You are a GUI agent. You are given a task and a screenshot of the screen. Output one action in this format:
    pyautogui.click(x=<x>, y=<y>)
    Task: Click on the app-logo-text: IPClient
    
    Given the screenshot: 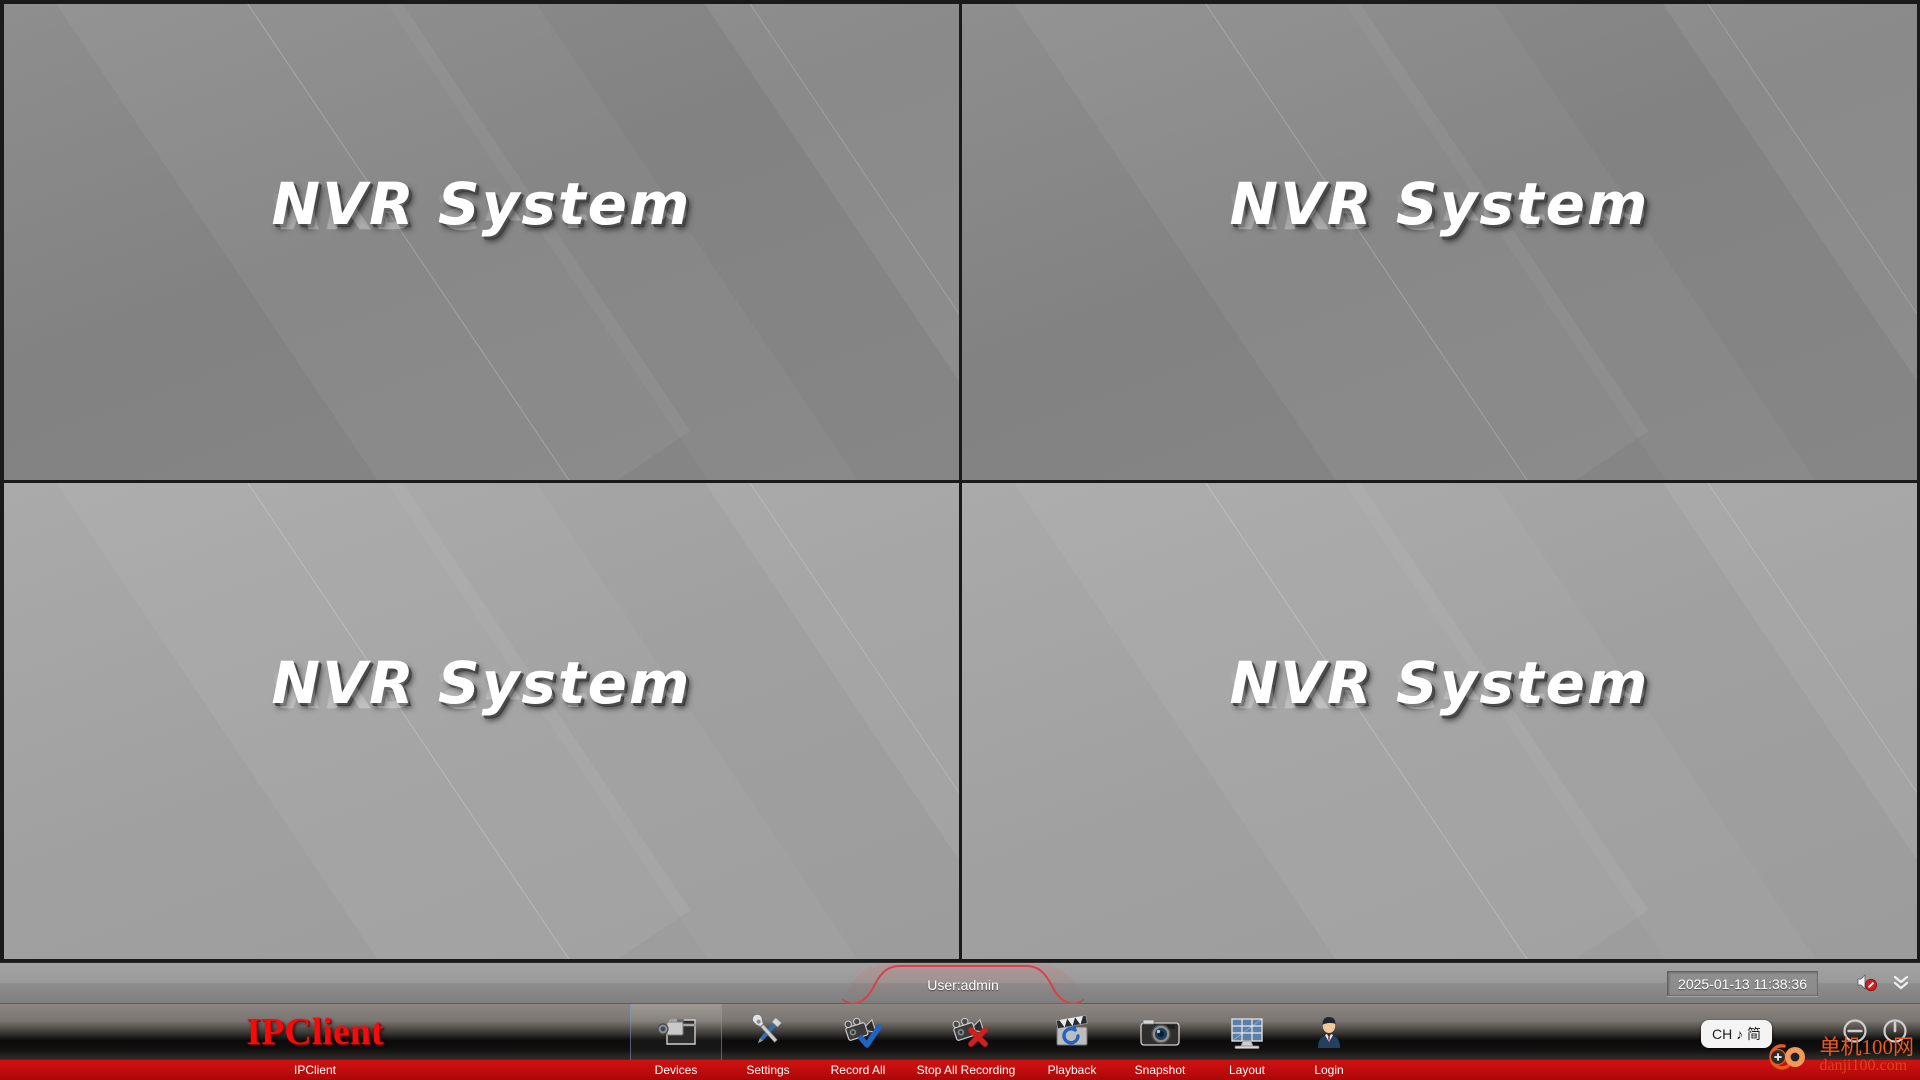 What is the action you would take?
    pyautogui.click(x=315, y=1032)
    